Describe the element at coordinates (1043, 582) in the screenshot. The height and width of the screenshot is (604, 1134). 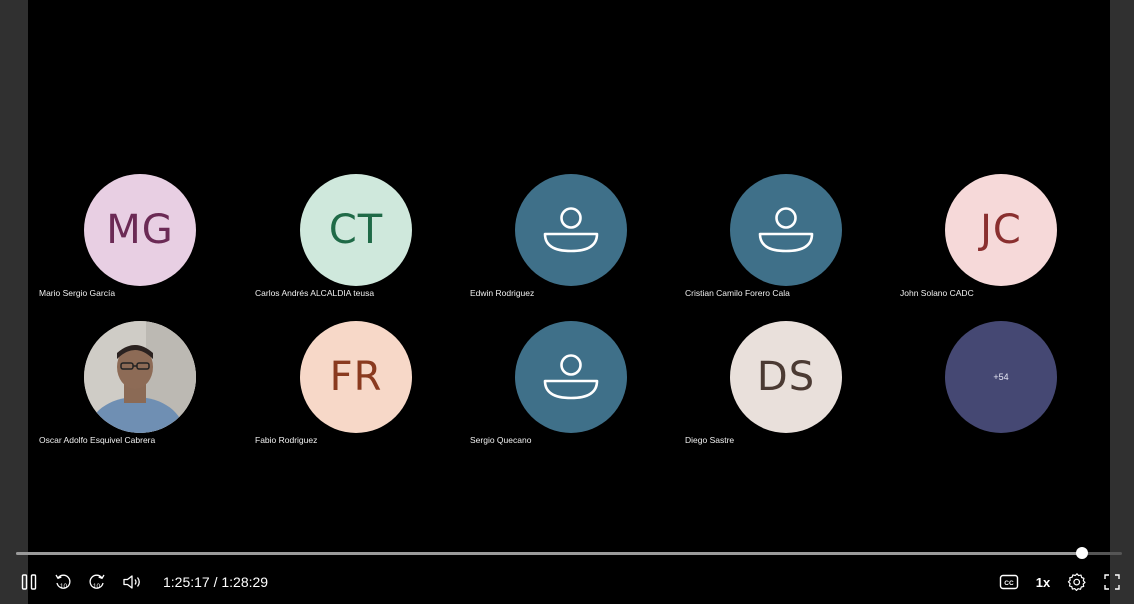
I see `playback-speed-button: 1x` at that location.